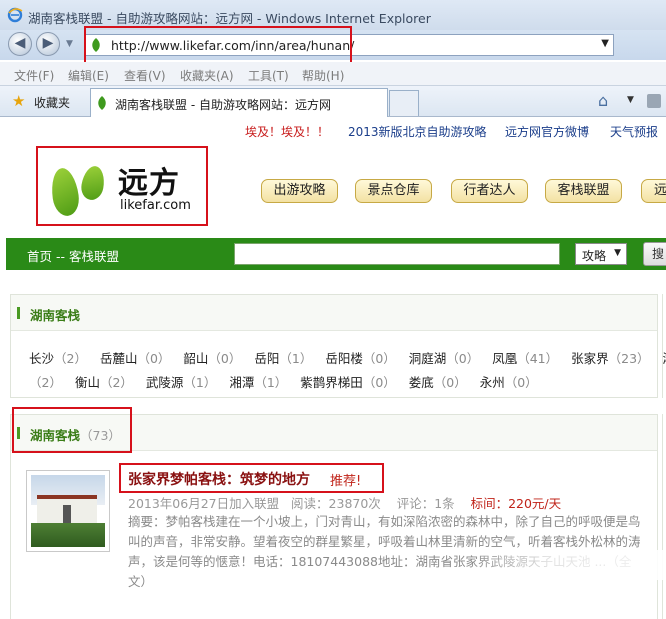 This screenshot has width=666, height=619. I want to click on top-link-weibo: 远方网官方微博, so click(547, 131).